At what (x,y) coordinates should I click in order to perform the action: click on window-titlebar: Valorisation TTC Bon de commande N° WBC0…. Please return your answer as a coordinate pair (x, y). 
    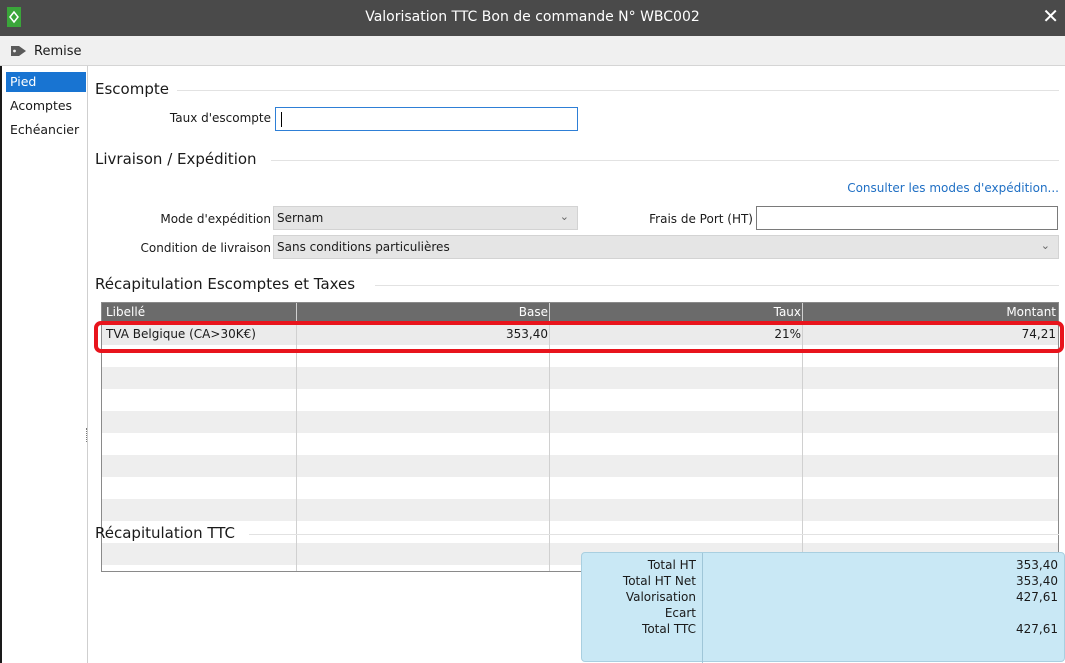
    Looking at the image, I should click on (532, 18).